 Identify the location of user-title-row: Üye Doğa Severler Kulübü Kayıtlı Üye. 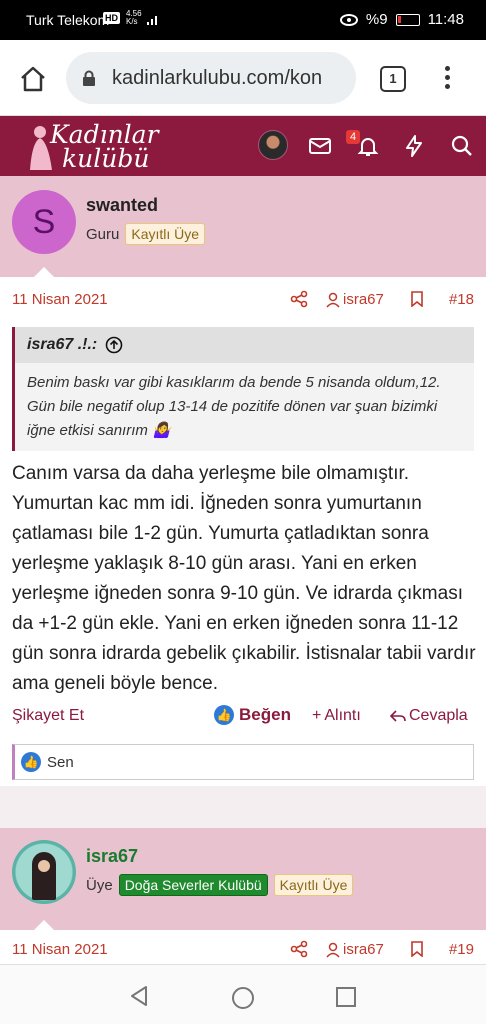
(220, 885).